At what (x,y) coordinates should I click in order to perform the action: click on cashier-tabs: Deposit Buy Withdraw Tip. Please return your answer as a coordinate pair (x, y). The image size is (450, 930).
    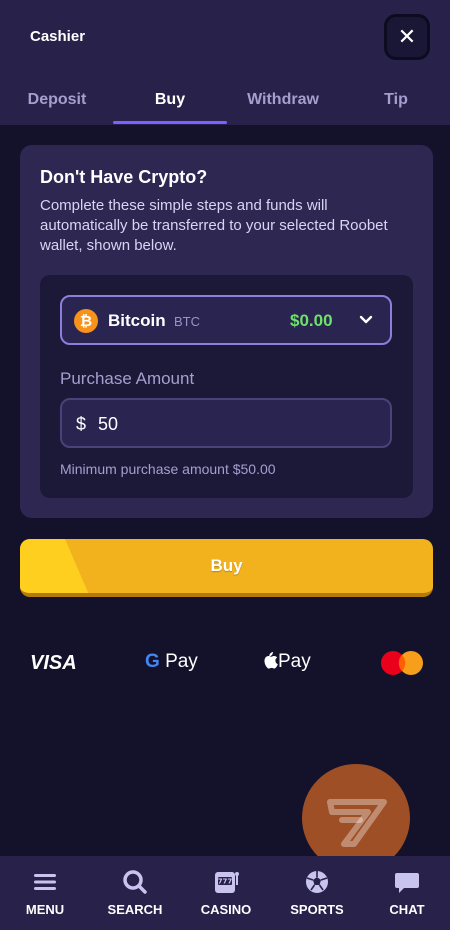
    Looking at the image, I should click on (225, 100).